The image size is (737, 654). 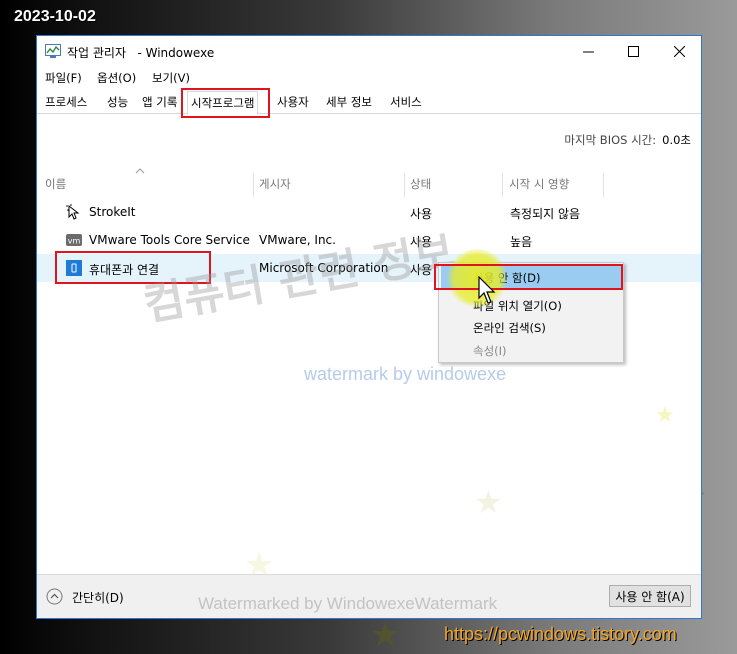 I want to click on vmware-icon: vm, so click(x=74, y=240).